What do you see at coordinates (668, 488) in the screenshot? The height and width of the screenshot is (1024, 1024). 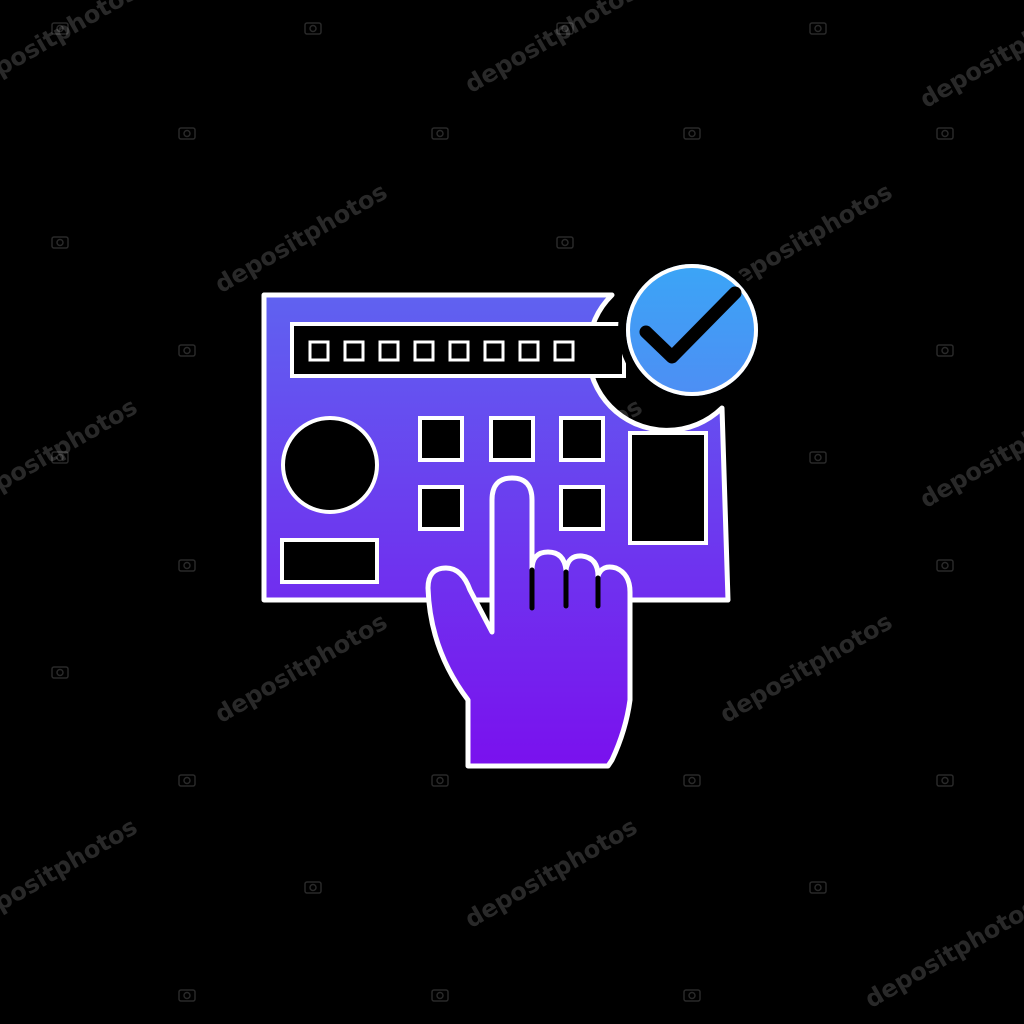 I see `side-slot` at bounding box center [668, 488].